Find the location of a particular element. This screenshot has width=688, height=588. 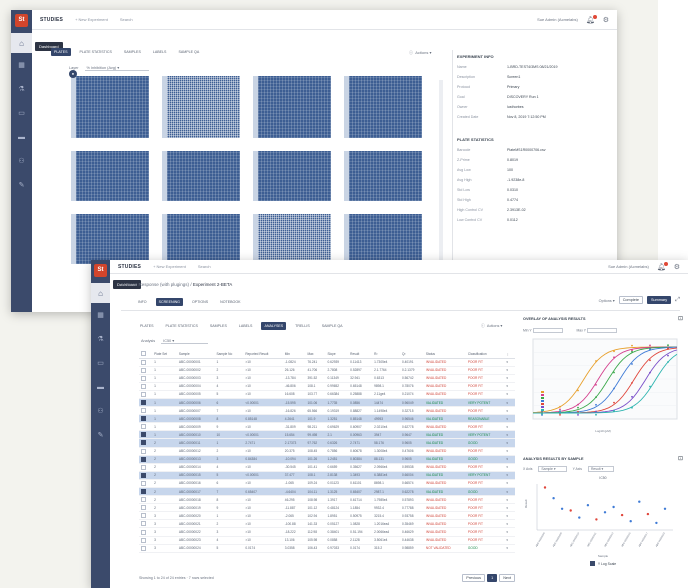

complete-button: Complete is located at coordinates (630, 300).